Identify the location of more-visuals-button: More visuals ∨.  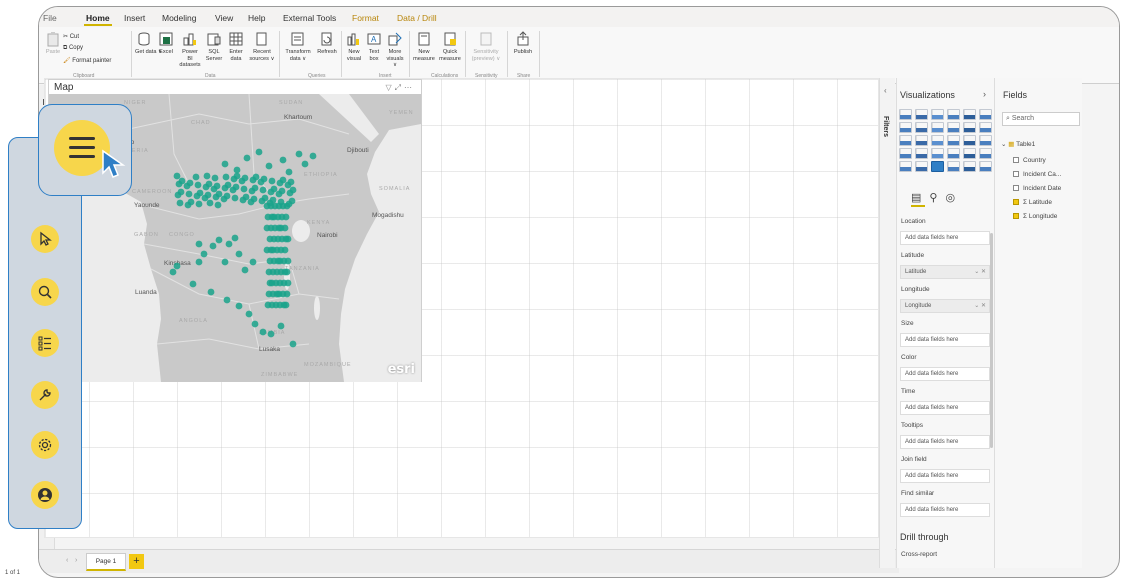
(395, 50).